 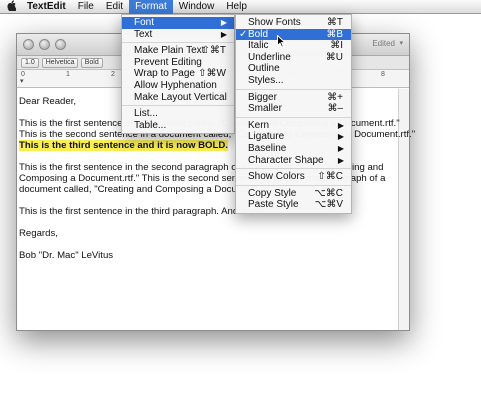 What do you see at coordinates (144, 22) in the screenshot?
I see `menu-item-label: Font` at bounding box center [144, 22].